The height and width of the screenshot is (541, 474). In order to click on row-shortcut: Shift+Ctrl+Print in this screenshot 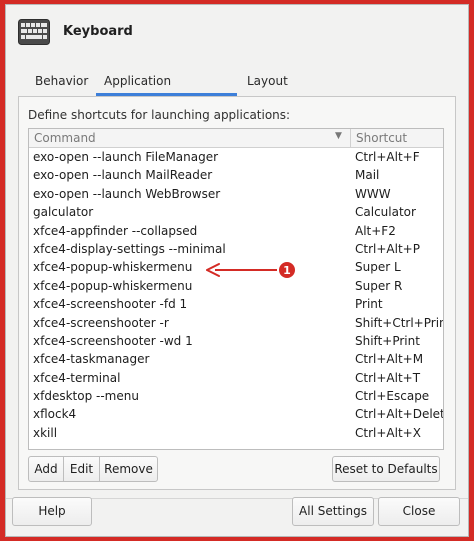, I will do `click(399, 322)`.